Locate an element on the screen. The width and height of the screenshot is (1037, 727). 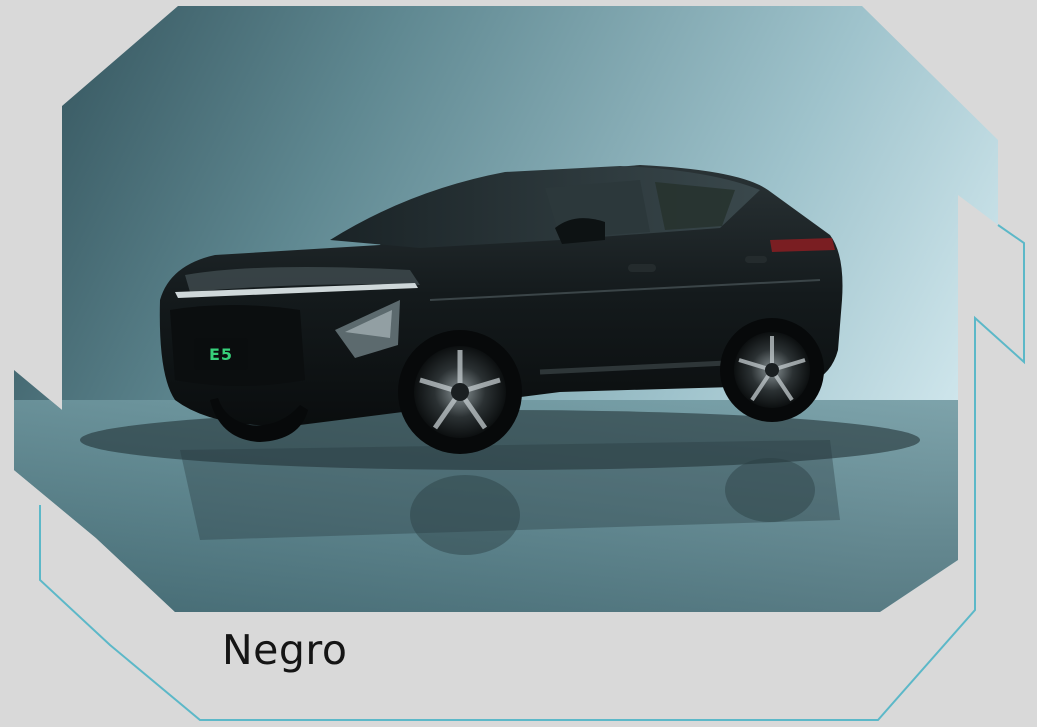
color-name-label: Negro is located at coordinates (285, 650).